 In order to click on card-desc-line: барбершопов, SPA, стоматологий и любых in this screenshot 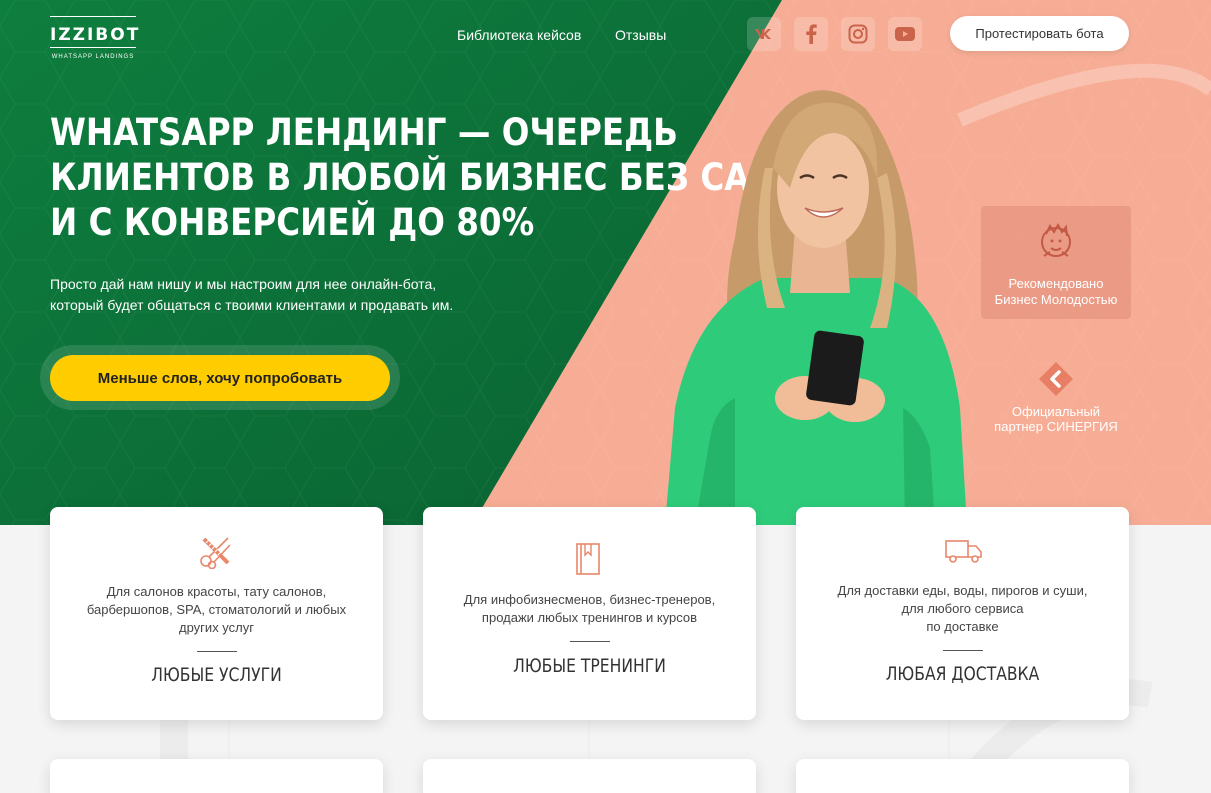, I will do `click(216, 609)`.